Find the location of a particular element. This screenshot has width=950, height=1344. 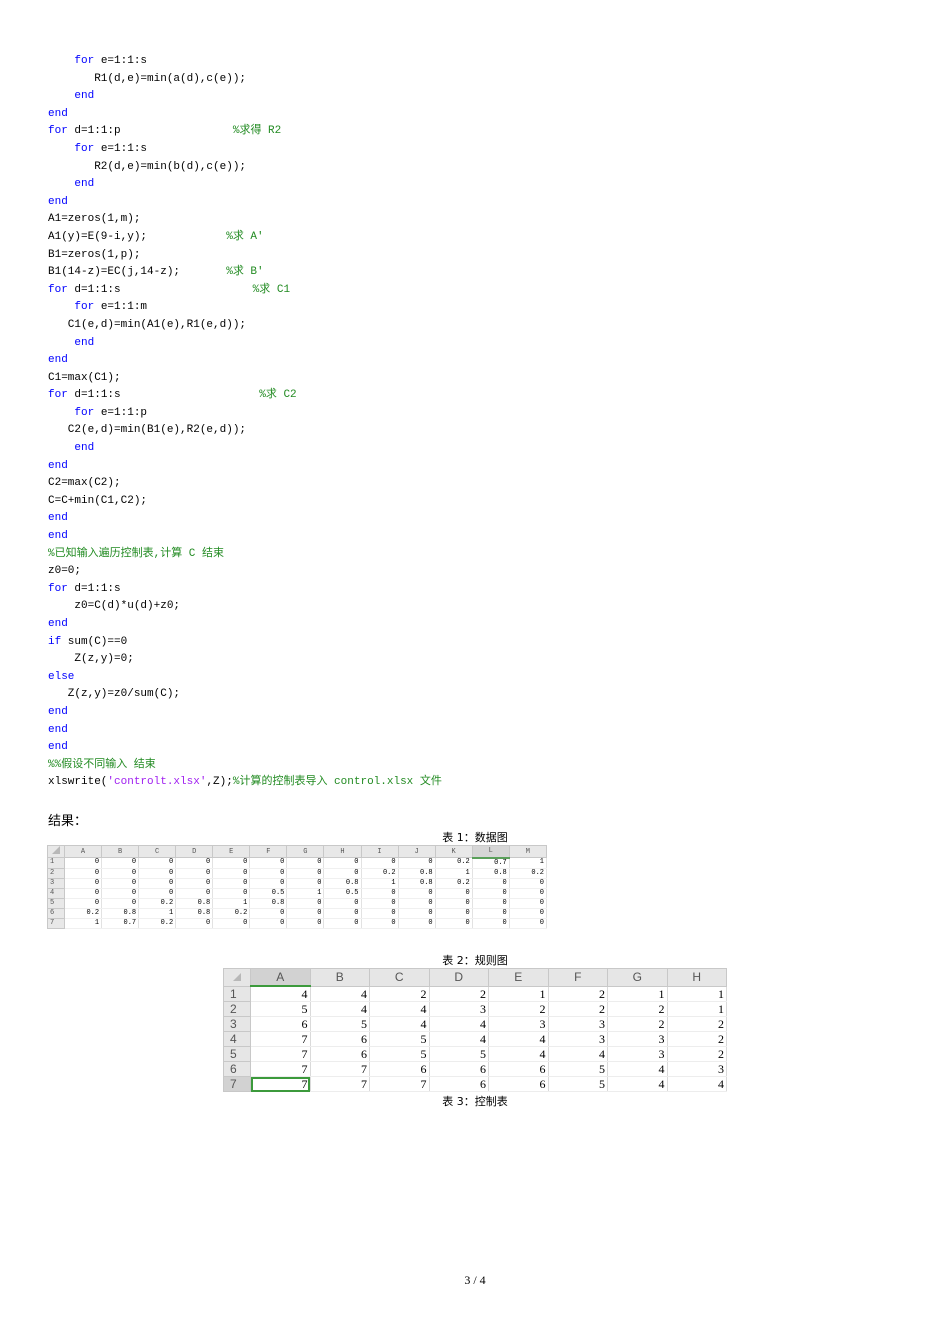

column-header: F is located at coordinates (577, 977).